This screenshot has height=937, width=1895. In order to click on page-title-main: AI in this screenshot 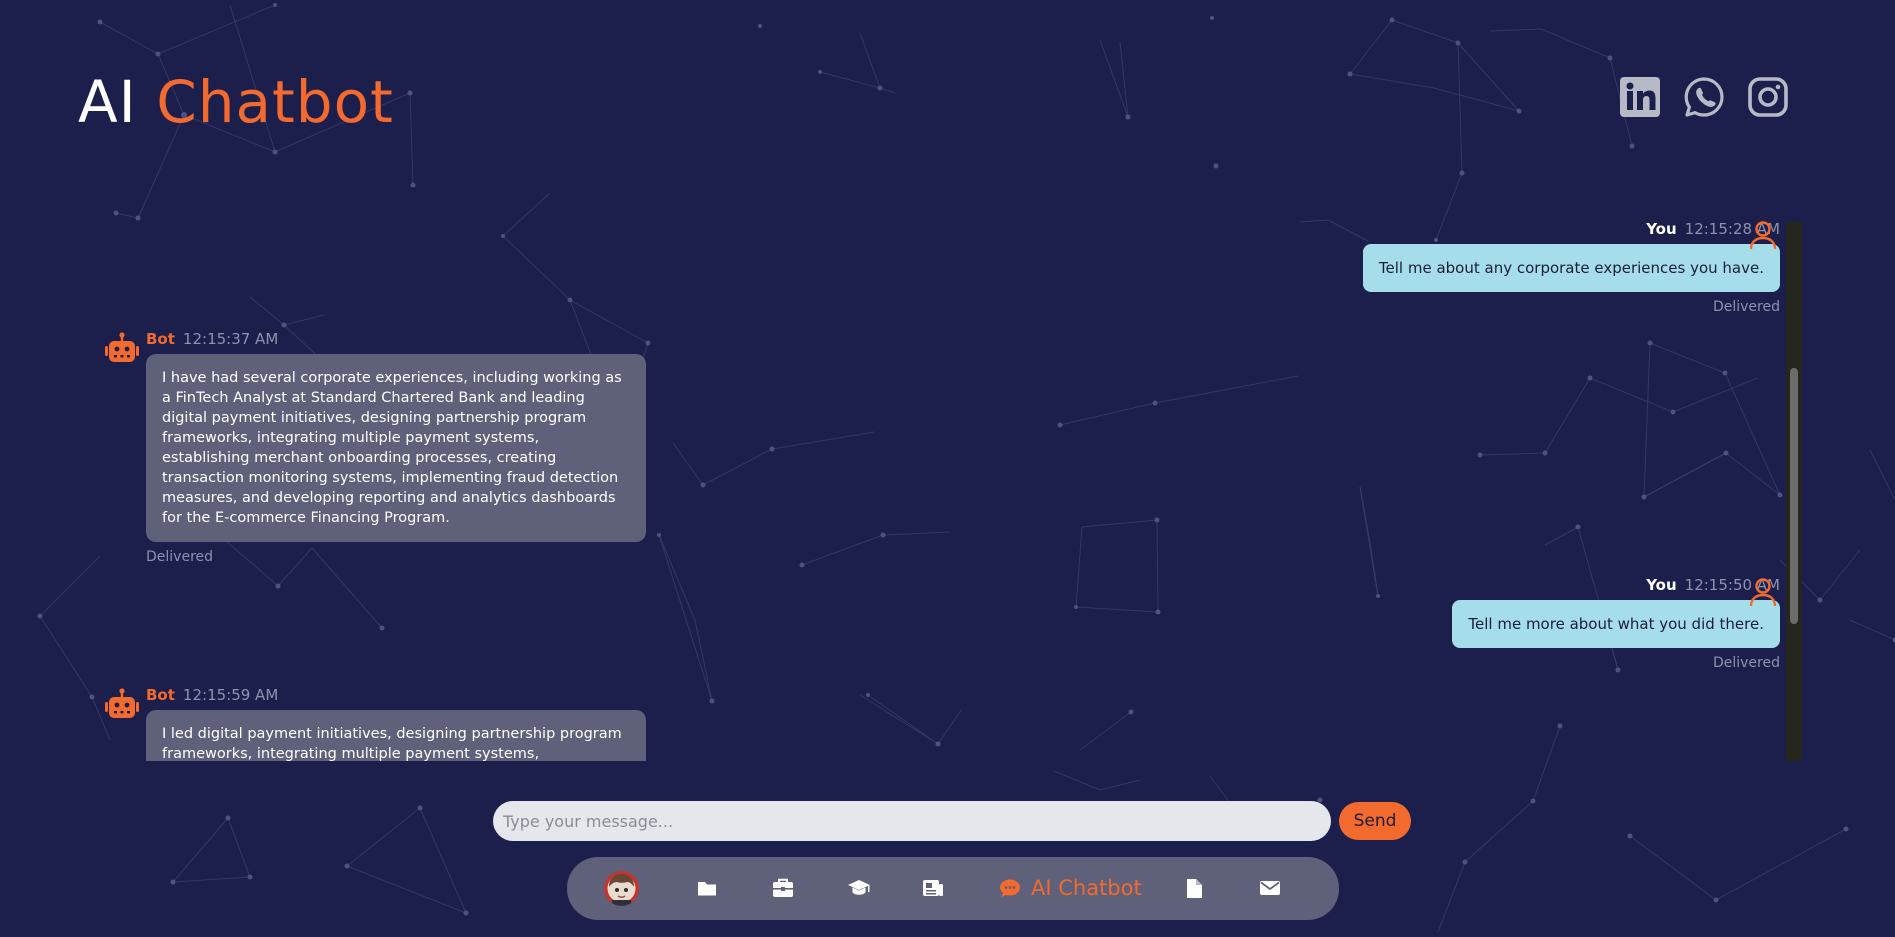, I will do `click(107, 102)`.